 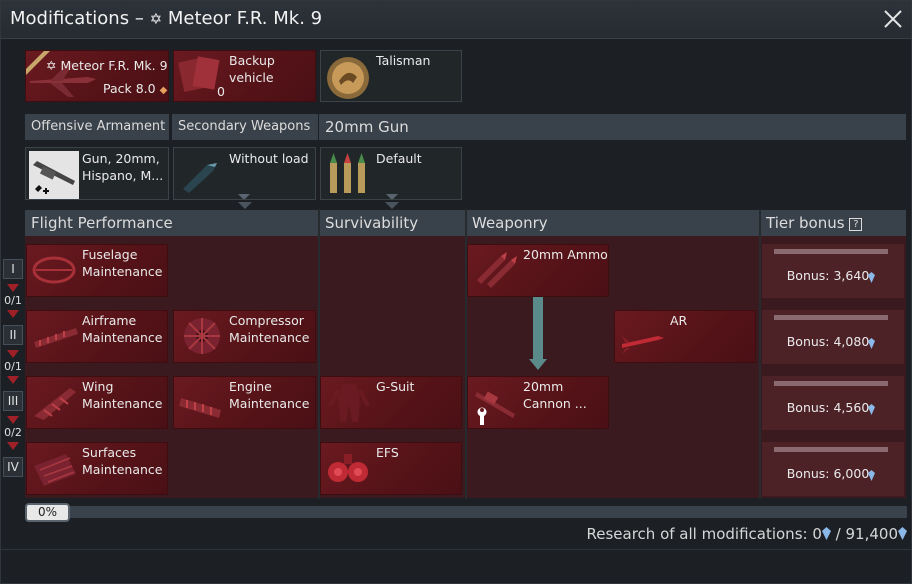 What do you see at coordinates (47, 512) in the screenshot?
I see `research-progress-label: 0%` at bounding box center [47, 512].